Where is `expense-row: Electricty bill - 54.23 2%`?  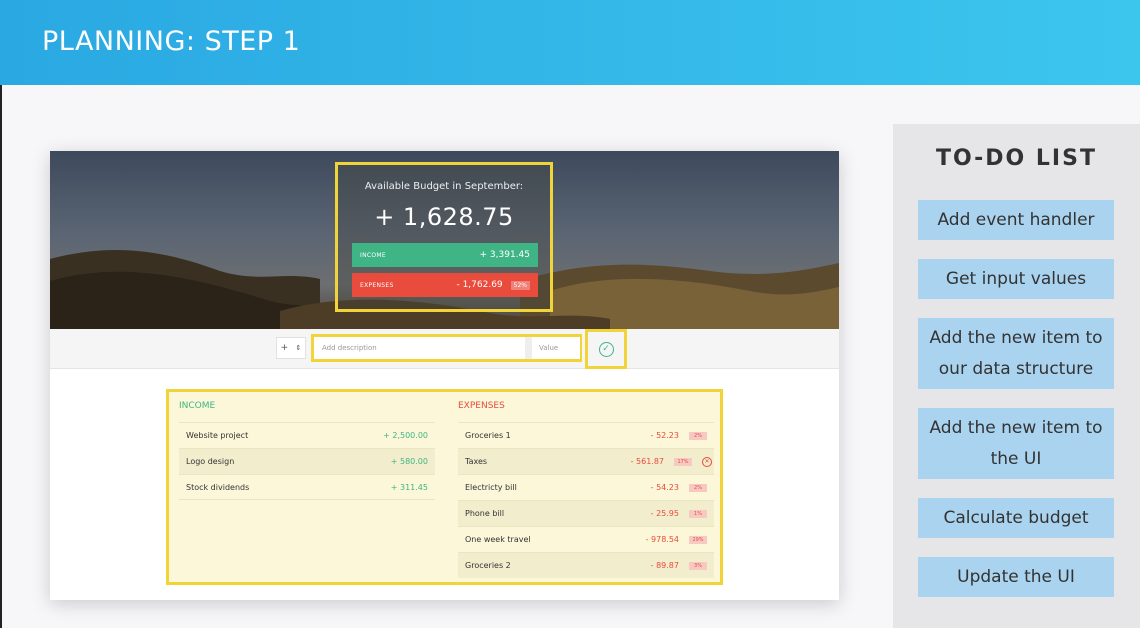 expense-row: Electricty bill - 54.23 2% is located at coordinates (586, 487).